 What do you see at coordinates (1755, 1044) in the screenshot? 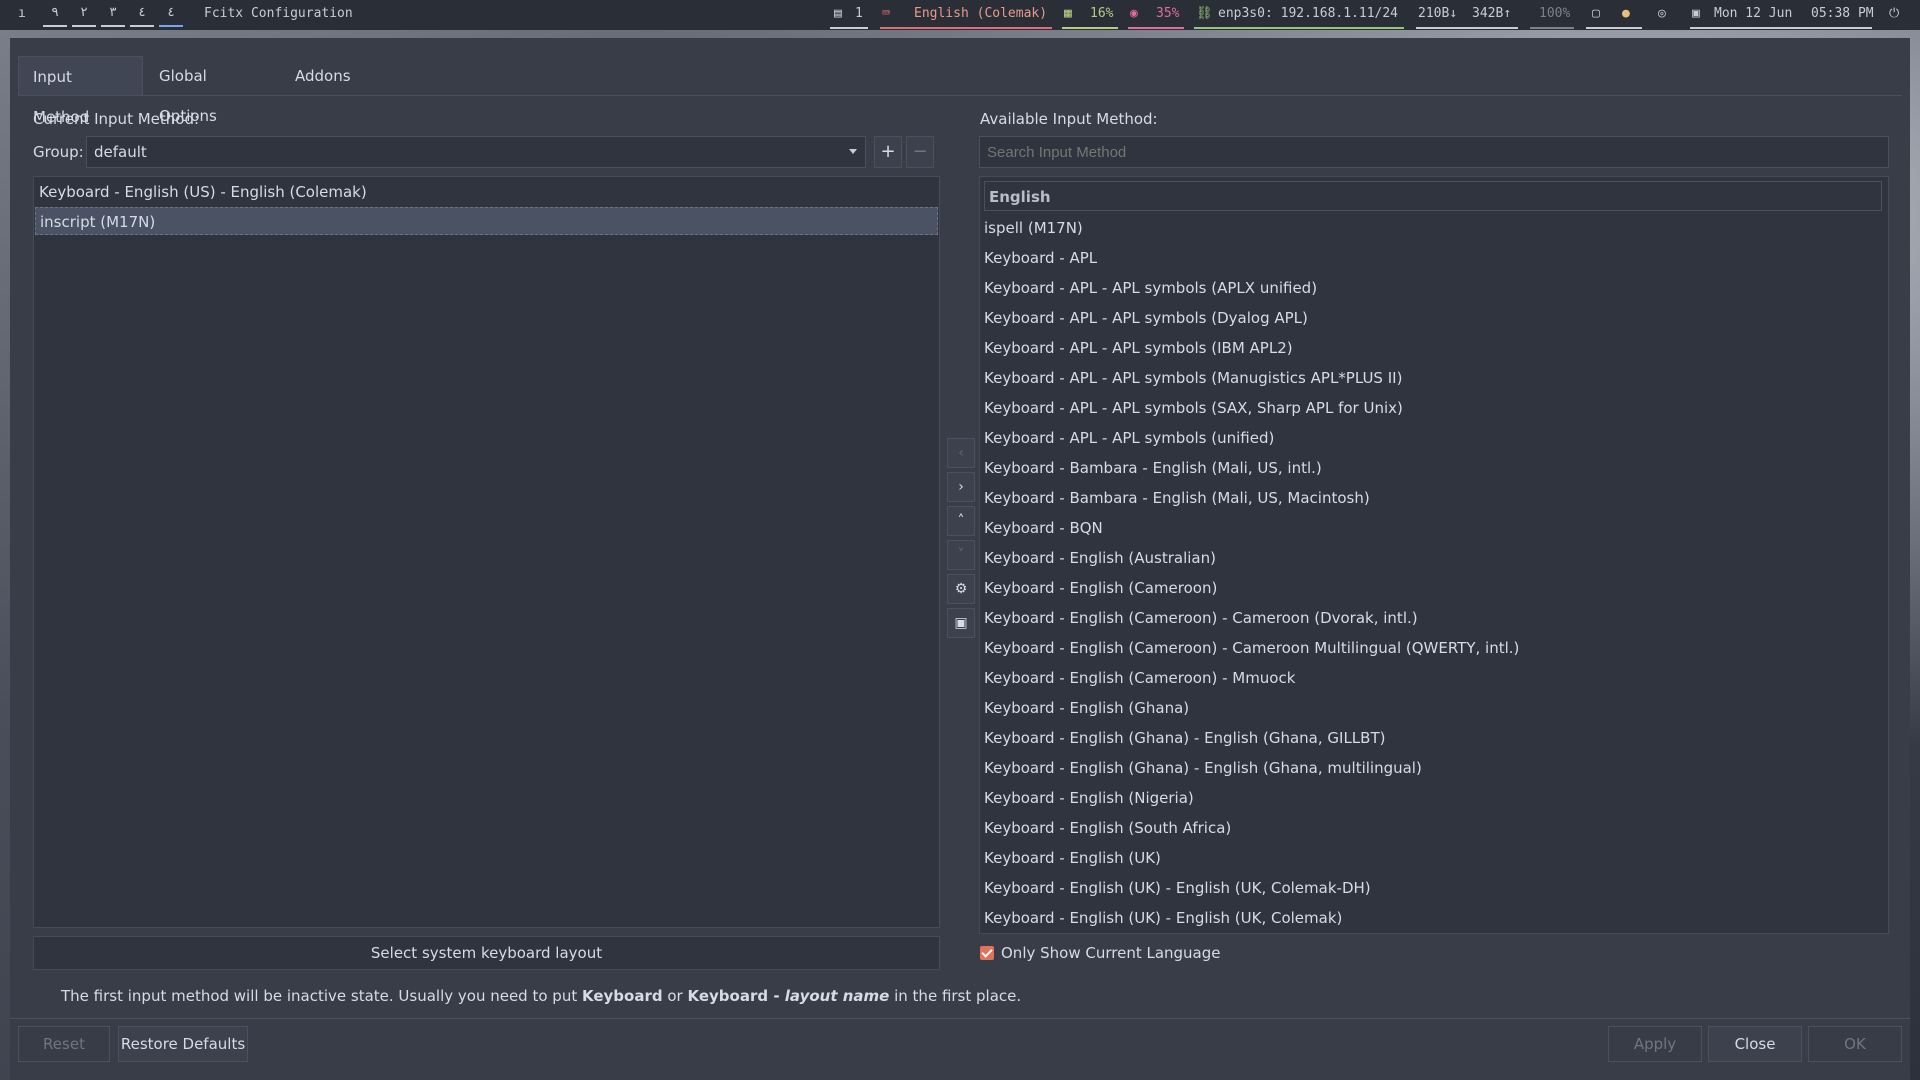
I see `close-button: Close` at bounding box center [1755, 1044].